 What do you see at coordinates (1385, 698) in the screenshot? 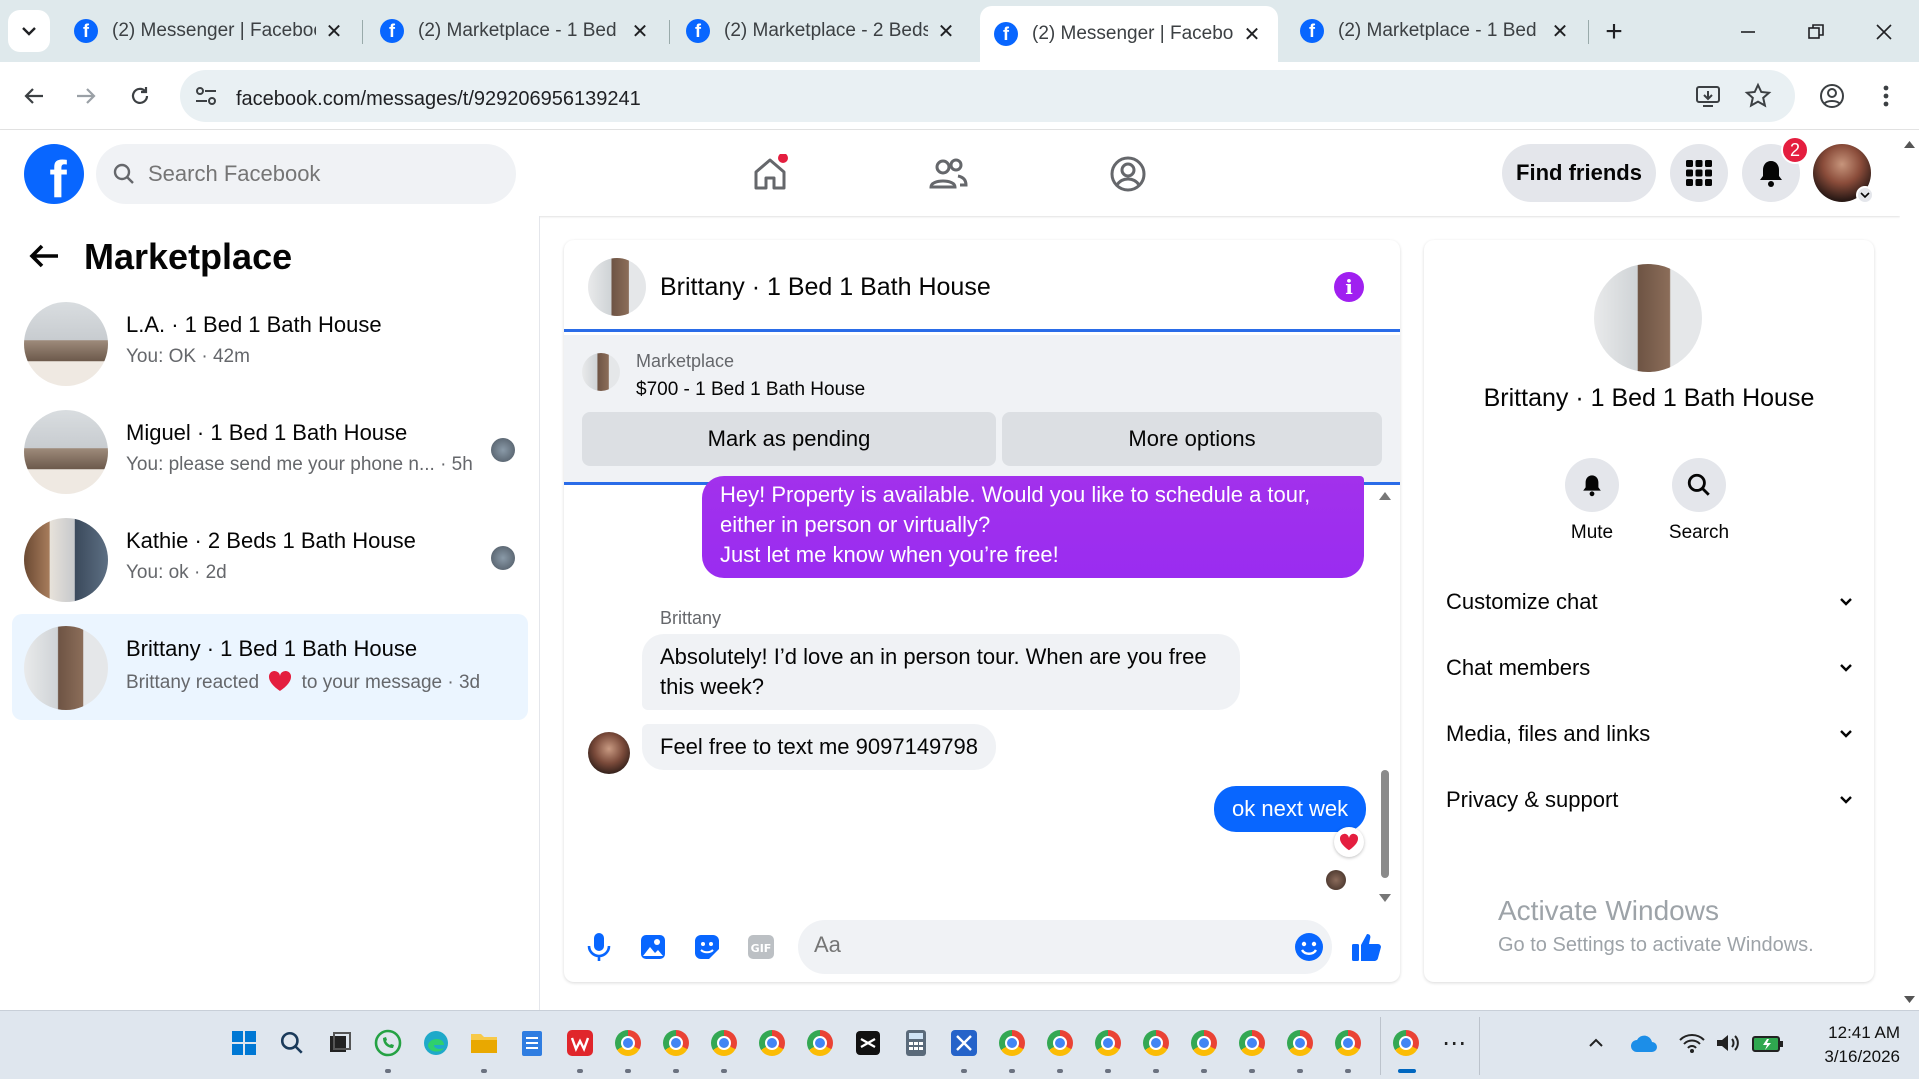
I see `chat-scrollbar` at bounding box center [1385, 698].